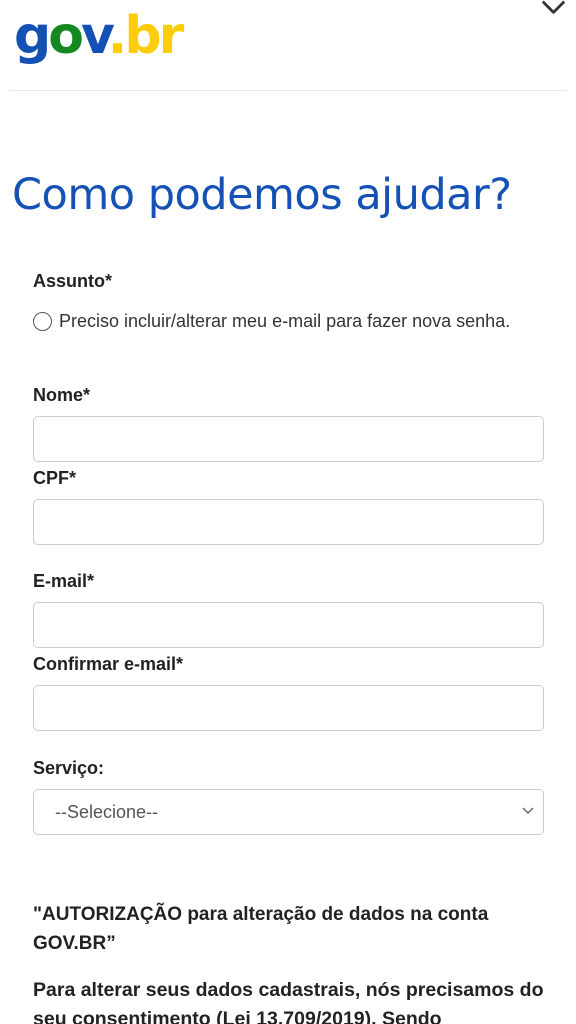 This screenshot has height=1024, width=576. Describe the element at coordinates (553, 7) in the screenshot. I see `menu-chevron-icon` at that location.